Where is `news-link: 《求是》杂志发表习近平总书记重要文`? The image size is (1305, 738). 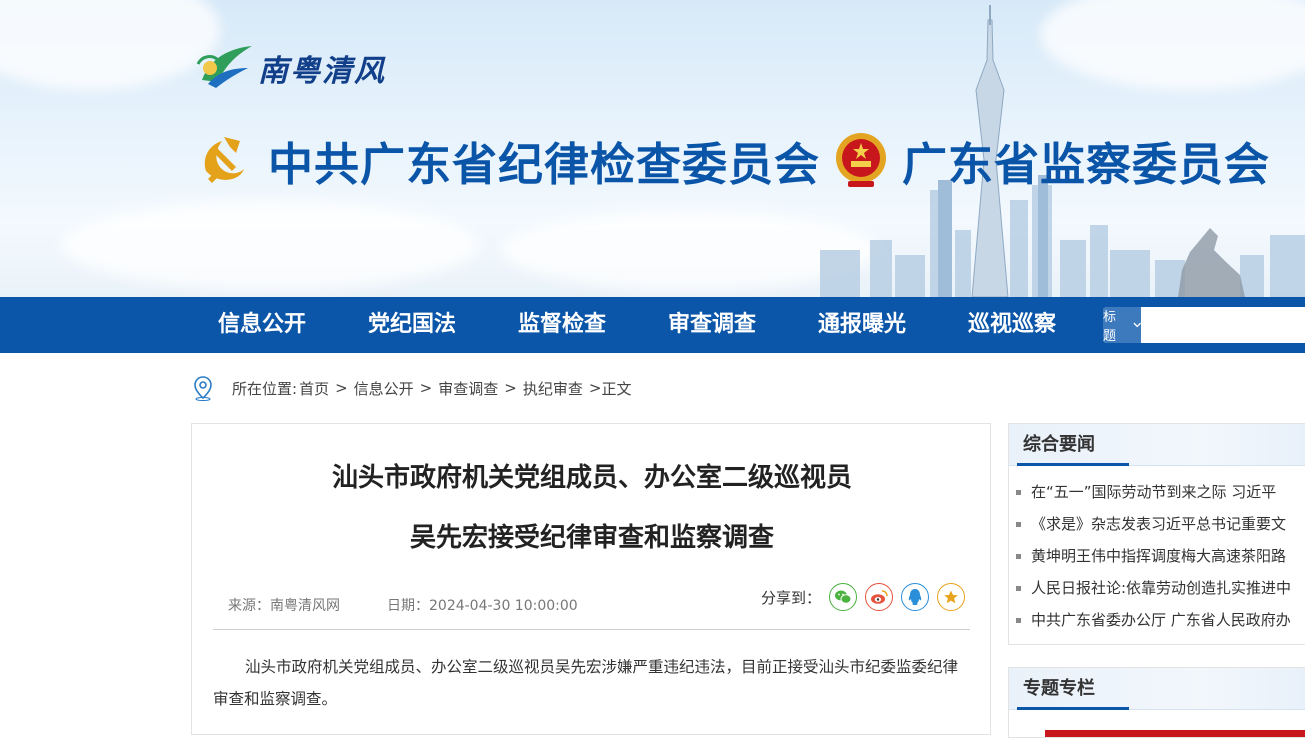
news-link: 《求是》杂志发表习近平总书记重要文 is located at coordinates (1158, 524).